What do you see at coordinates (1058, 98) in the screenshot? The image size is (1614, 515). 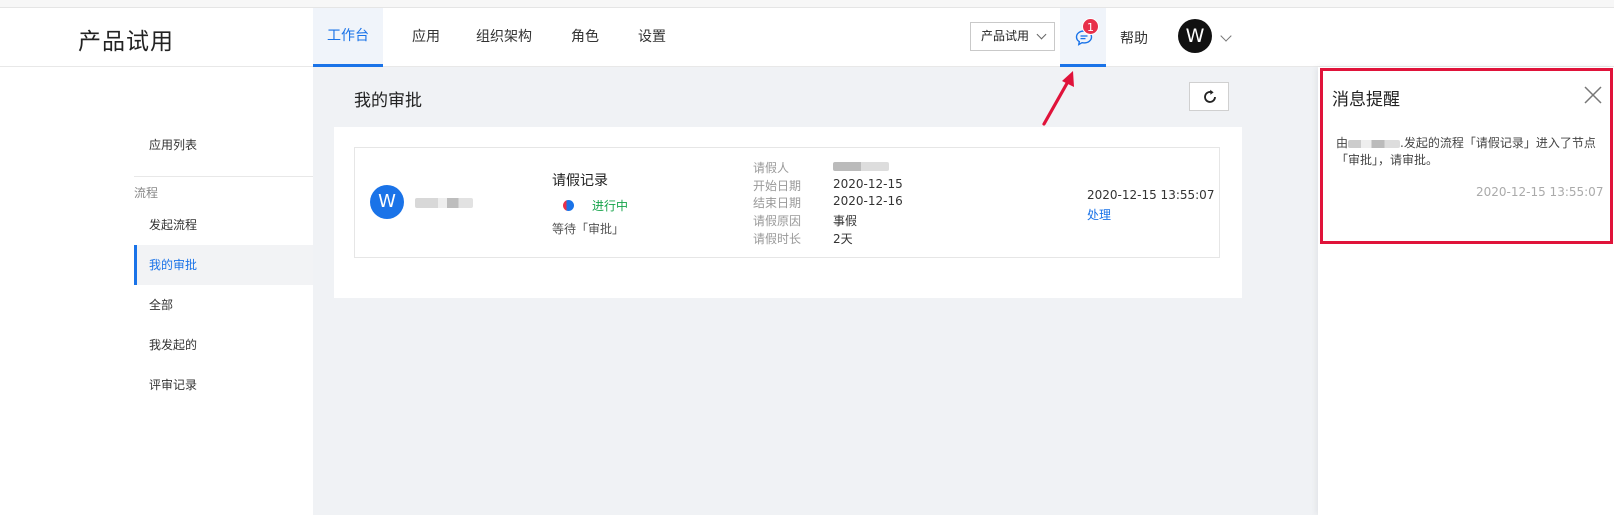 I see `annotation-arrow` at bounding box center [1058, 98].